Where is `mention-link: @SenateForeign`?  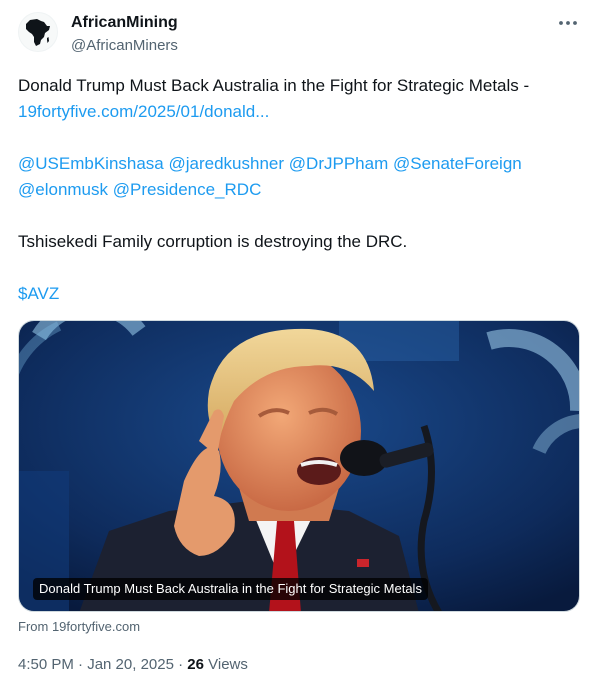
mention-link: @SenateForeign is located at coordinates (457, 163).